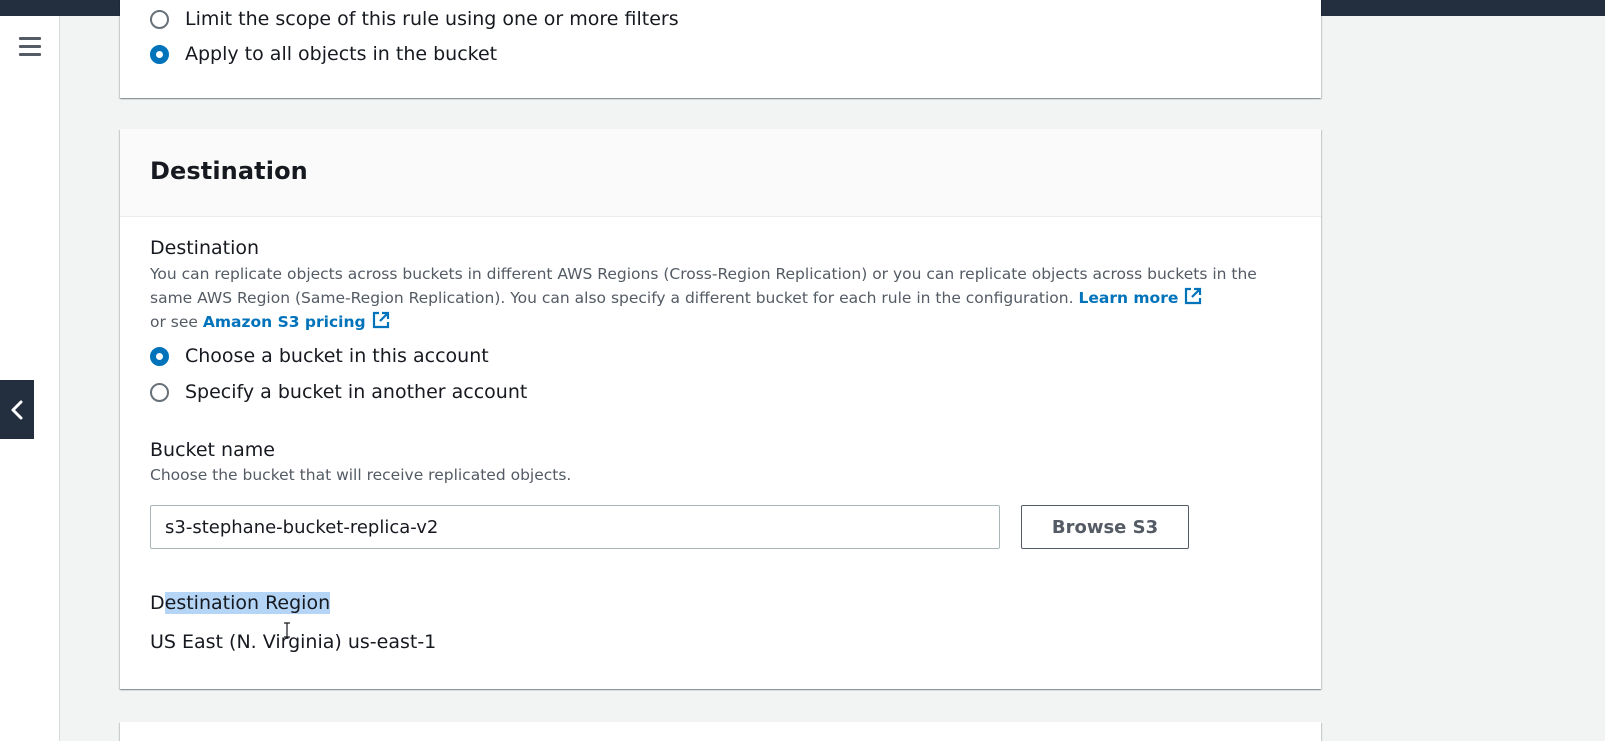 Image resolution: width=1605 pixels, height=741 pixels. I want to click on learn-more-link-label: Learn more, so click(1128, 298).